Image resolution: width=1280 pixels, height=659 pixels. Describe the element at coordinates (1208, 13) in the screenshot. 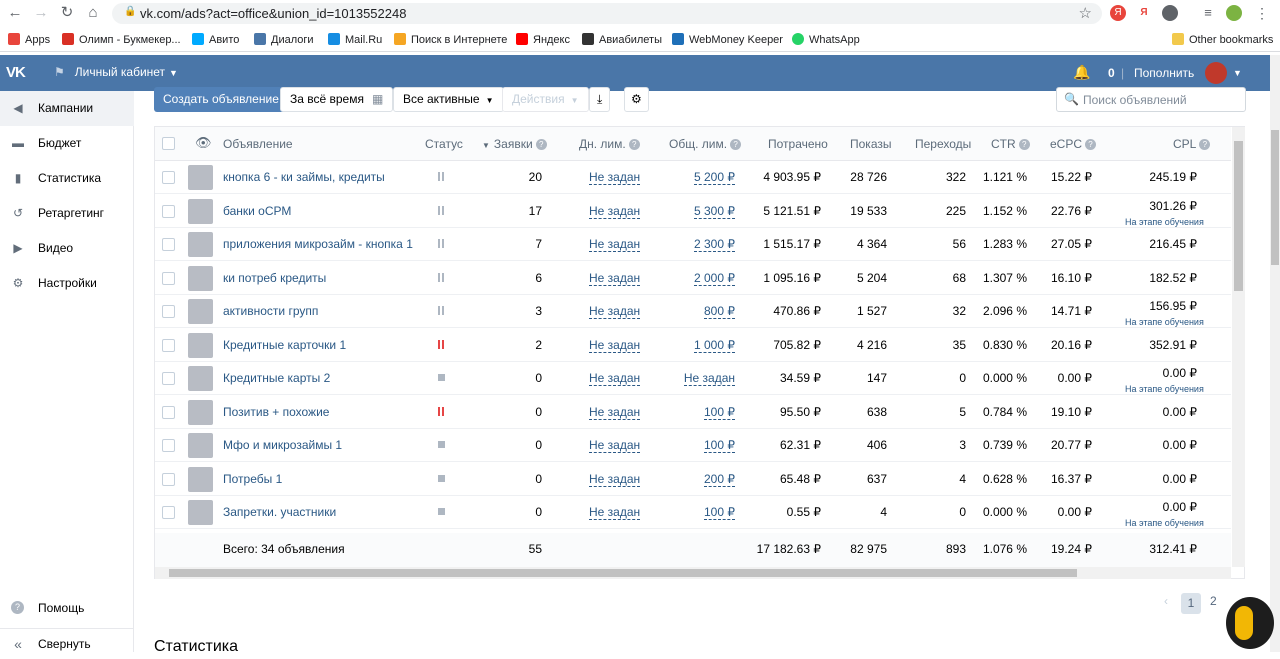

I see `reading-list-icon: ≡` at that location.